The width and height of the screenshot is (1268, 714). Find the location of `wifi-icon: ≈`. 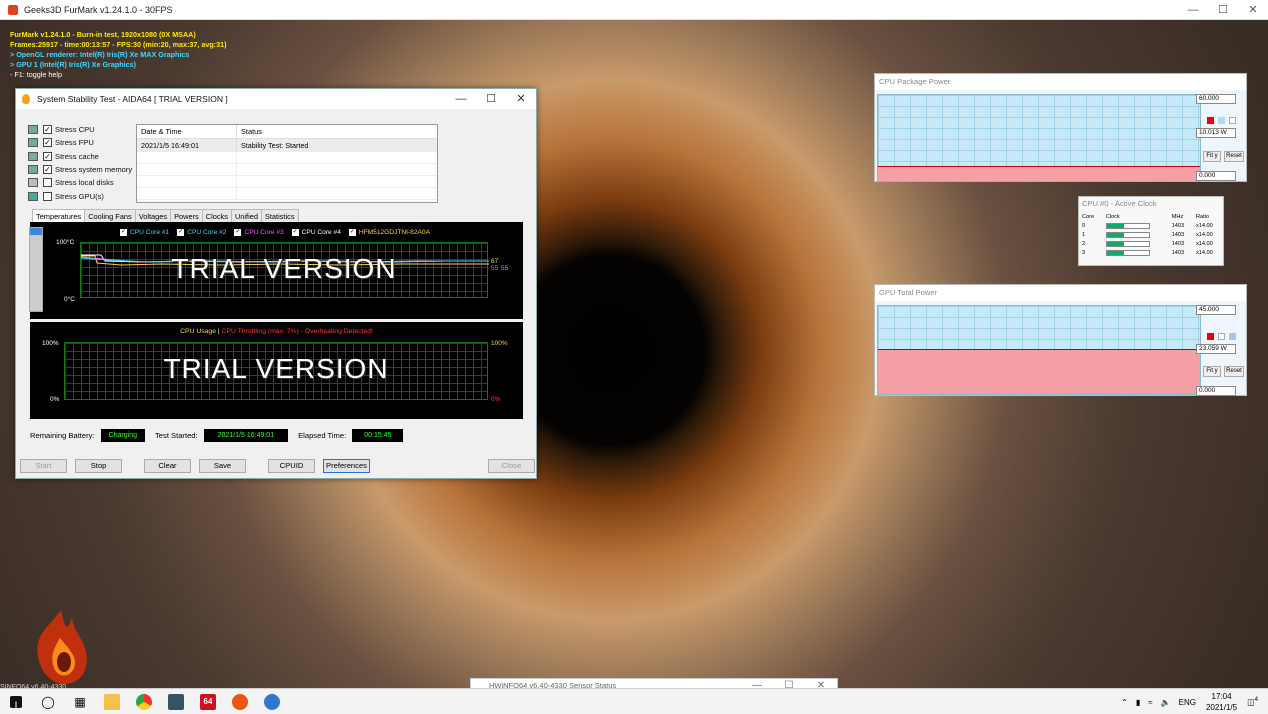

wifi-icon: ≈ is located at coordinates (1150, 702).